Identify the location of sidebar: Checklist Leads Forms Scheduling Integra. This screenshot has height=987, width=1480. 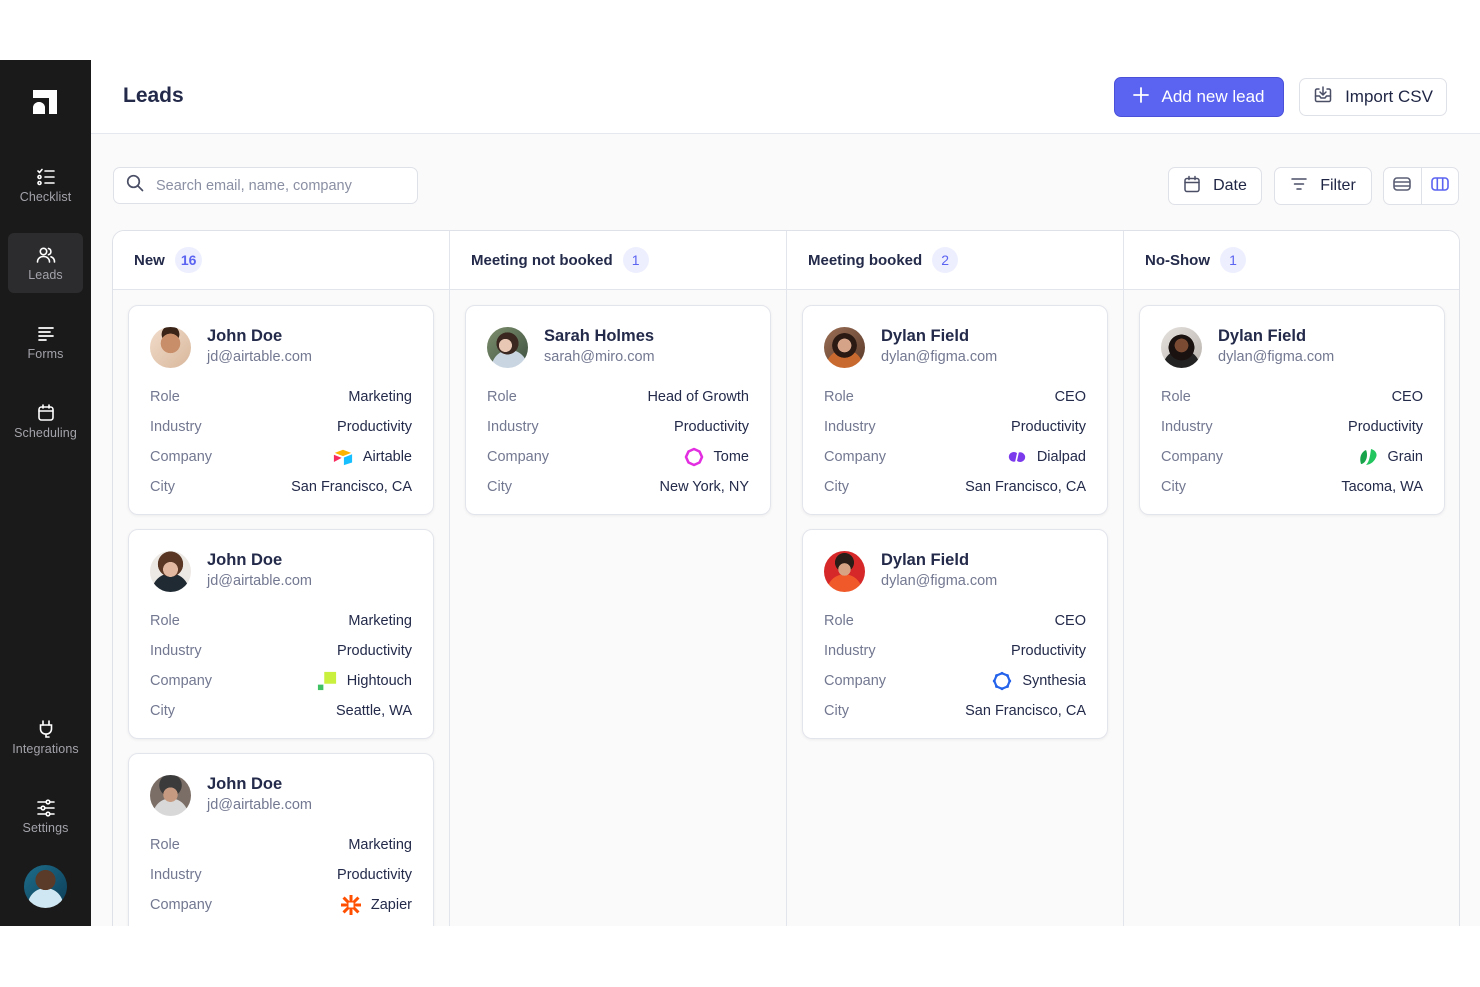
(45, 493).